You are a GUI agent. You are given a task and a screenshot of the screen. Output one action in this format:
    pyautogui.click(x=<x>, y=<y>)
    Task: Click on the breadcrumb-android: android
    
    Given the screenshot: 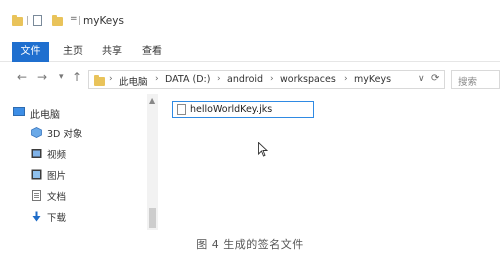 What is the action you would take?
    pyautogui.click(x=245, y=79)
    